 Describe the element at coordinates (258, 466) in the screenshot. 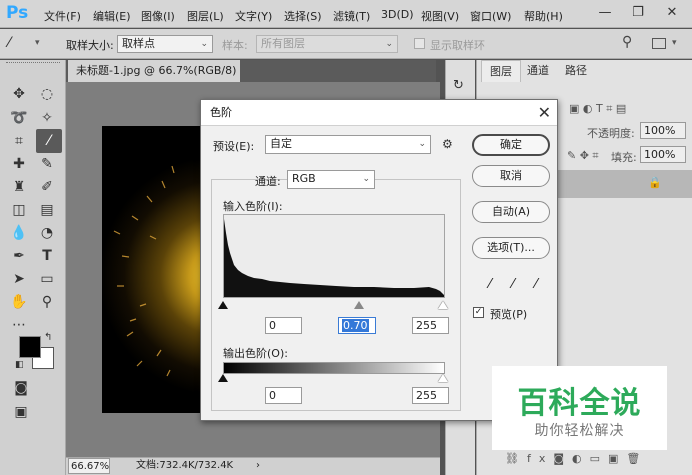

I see `chevron-right-icon: ›` at that location.